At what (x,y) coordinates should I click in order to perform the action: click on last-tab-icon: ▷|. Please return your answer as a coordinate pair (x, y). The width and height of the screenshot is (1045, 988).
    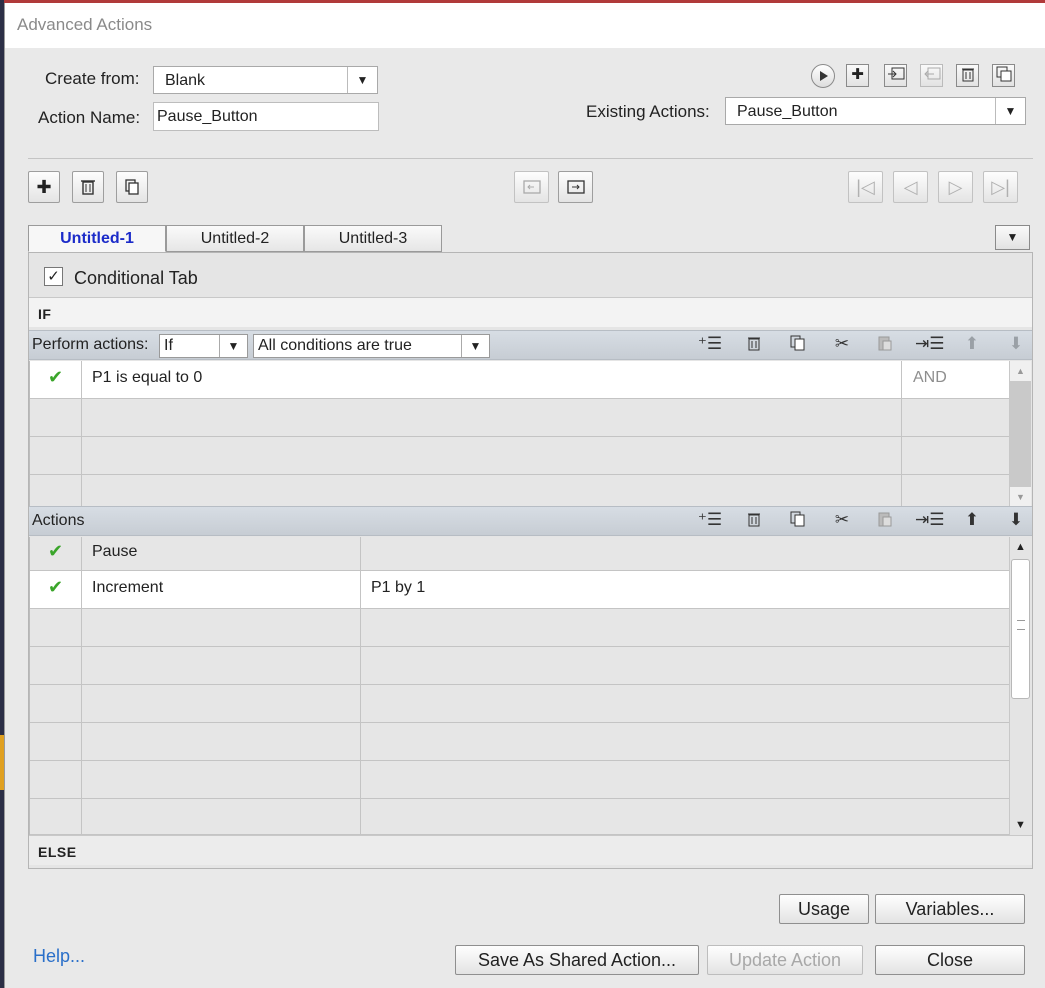
    Looking at the image, I should click on (1000, 187).